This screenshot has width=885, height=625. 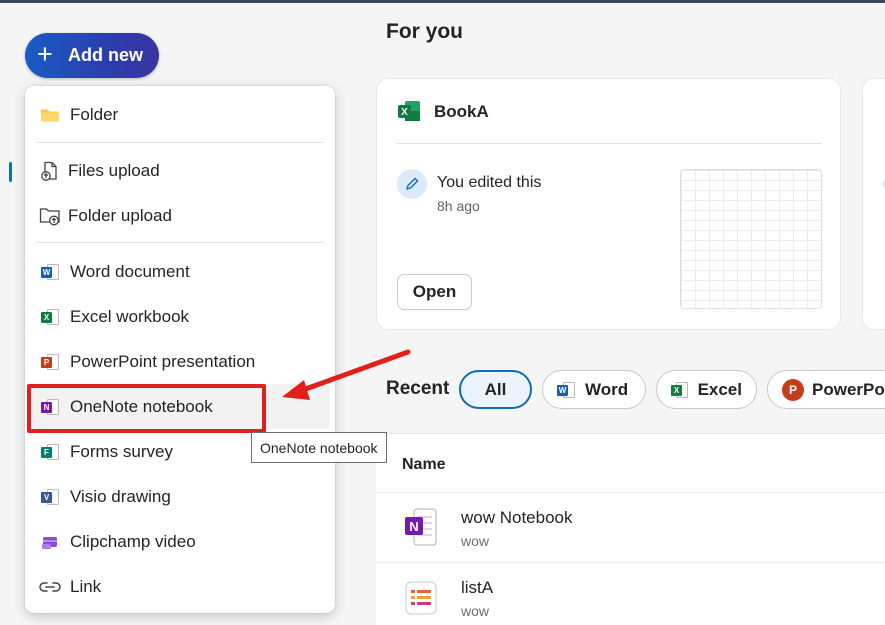 What do you see at coordinates (489, 182) in the screenshot?
I see `activity-text: You edited this` at bounding box center [489, 182].